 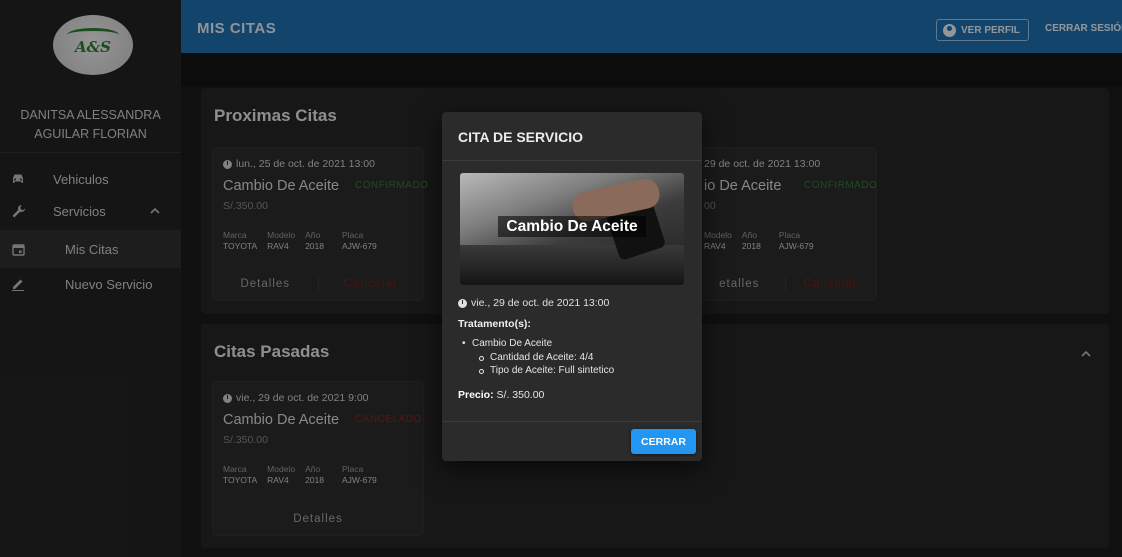 I want to click on price-value: S/. 350.00, so click(x=520, y=395).